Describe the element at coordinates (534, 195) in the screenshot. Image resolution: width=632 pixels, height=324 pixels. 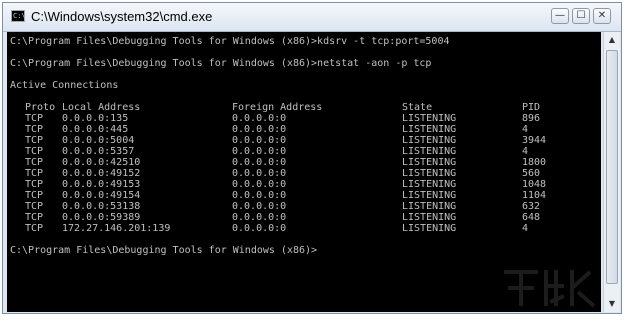
I see `cell-pid: 1104` at that location.